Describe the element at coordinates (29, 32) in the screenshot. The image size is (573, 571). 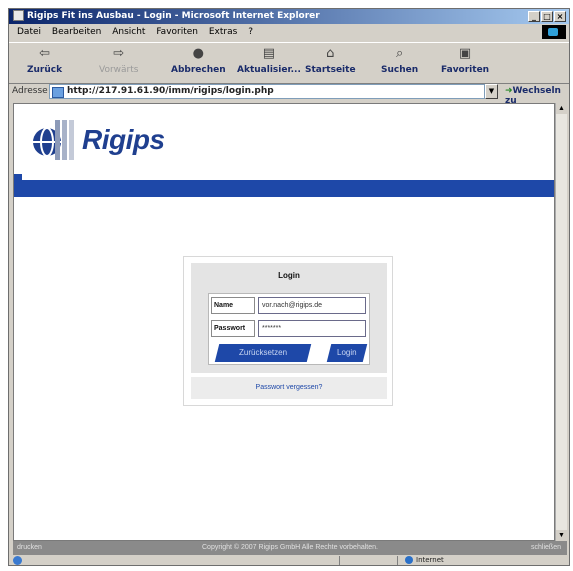
I see `menu-file: Datei` at that location.